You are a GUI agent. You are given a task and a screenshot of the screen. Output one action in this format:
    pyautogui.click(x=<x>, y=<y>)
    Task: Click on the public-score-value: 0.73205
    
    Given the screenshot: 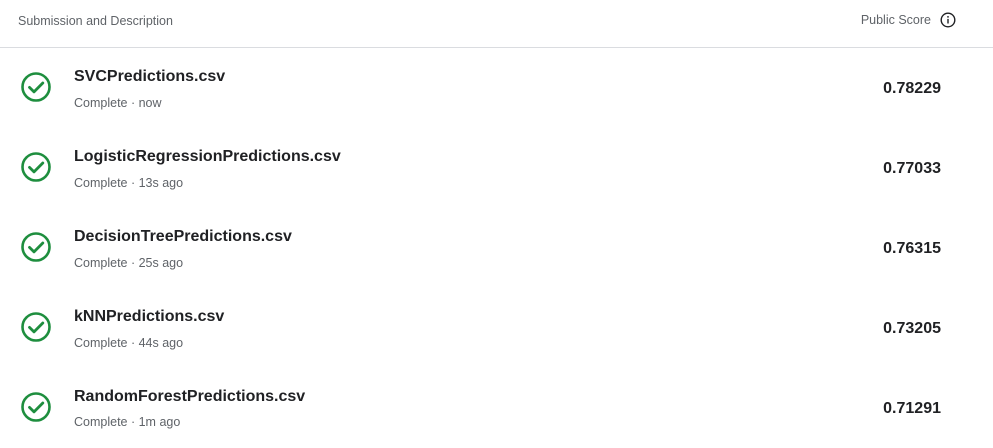 What is the action you would take?
    pyautogui.click(x=912, y=328)
    